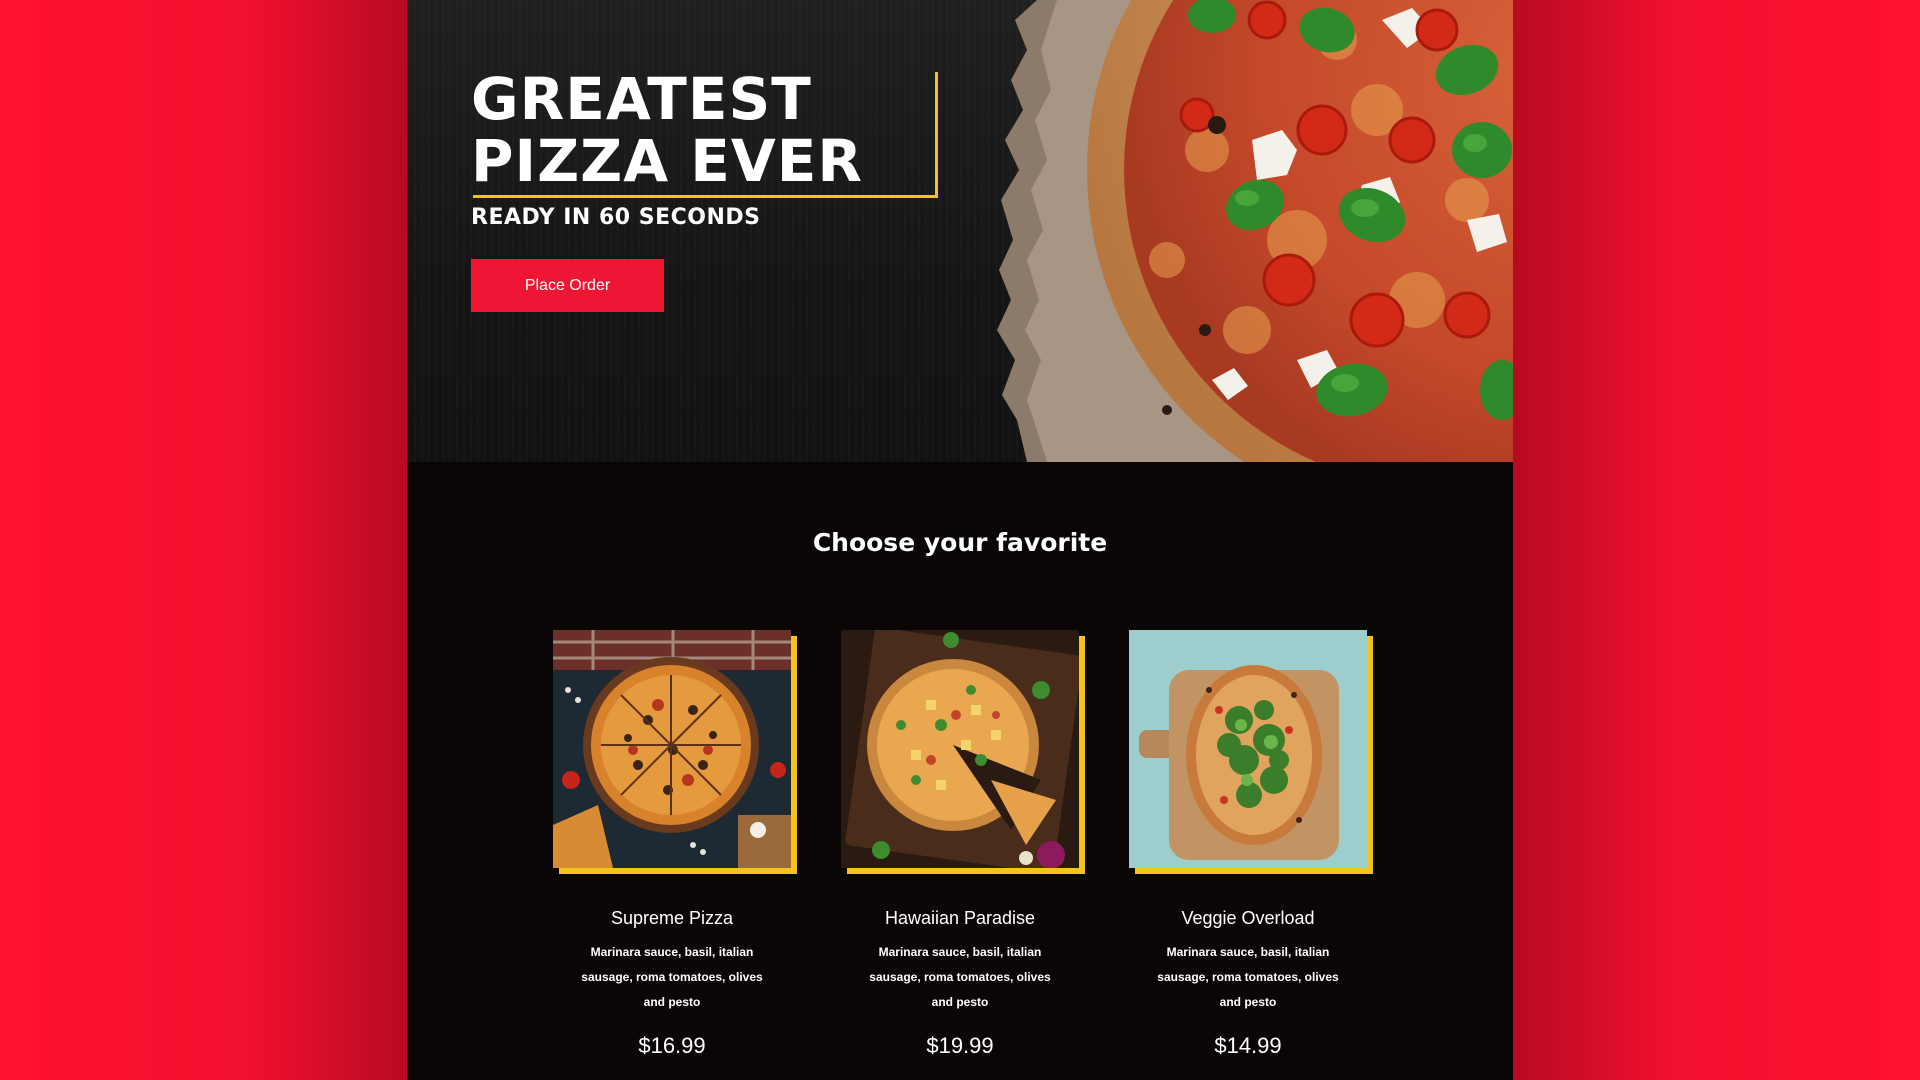 This screenshot has height=1080, width=1920. I want to click on menu-heading: Choose your favorite, so click(960, 542).